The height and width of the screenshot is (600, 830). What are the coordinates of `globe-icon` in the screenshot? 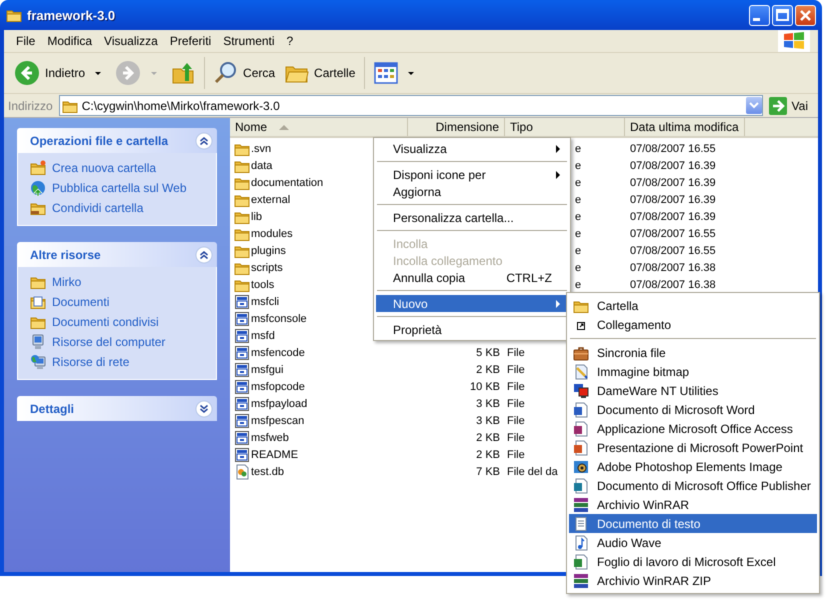 It's located at (38, 188).